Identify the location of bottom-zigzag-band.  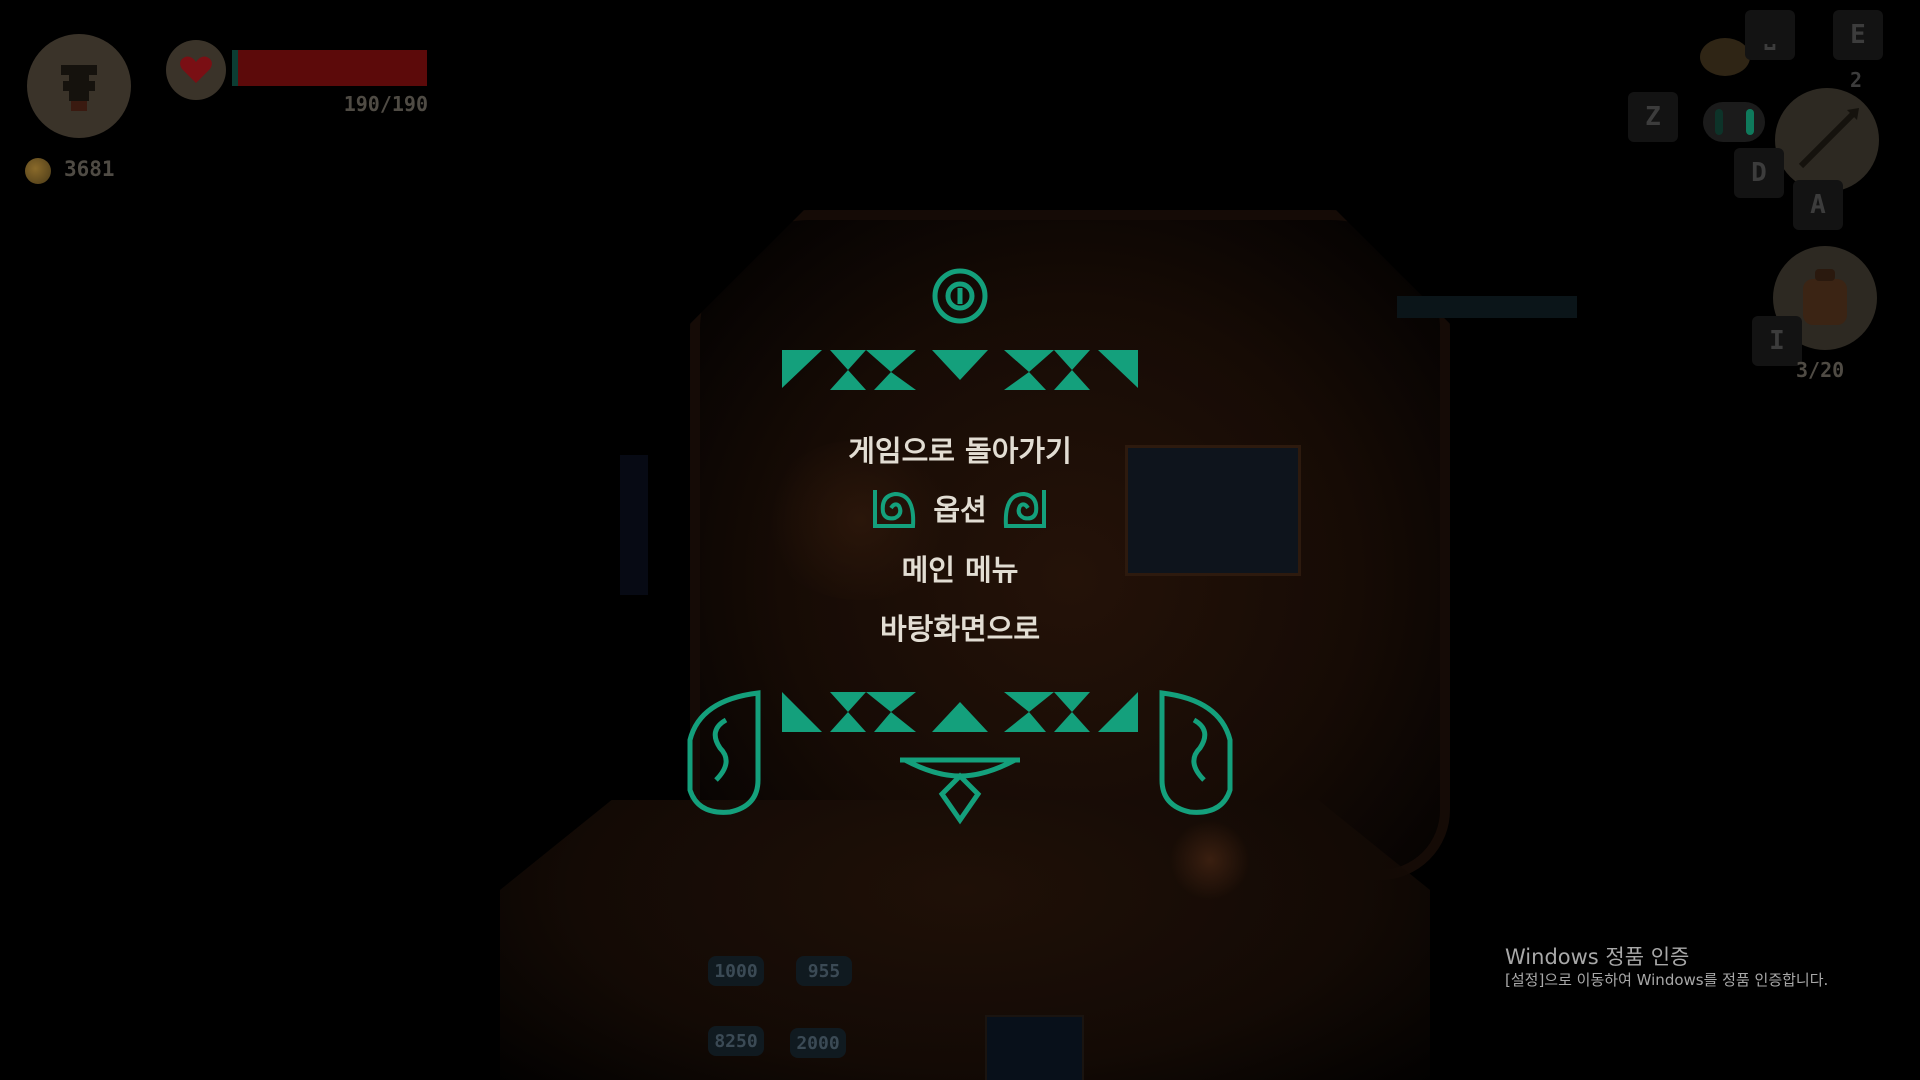
(960, 712).